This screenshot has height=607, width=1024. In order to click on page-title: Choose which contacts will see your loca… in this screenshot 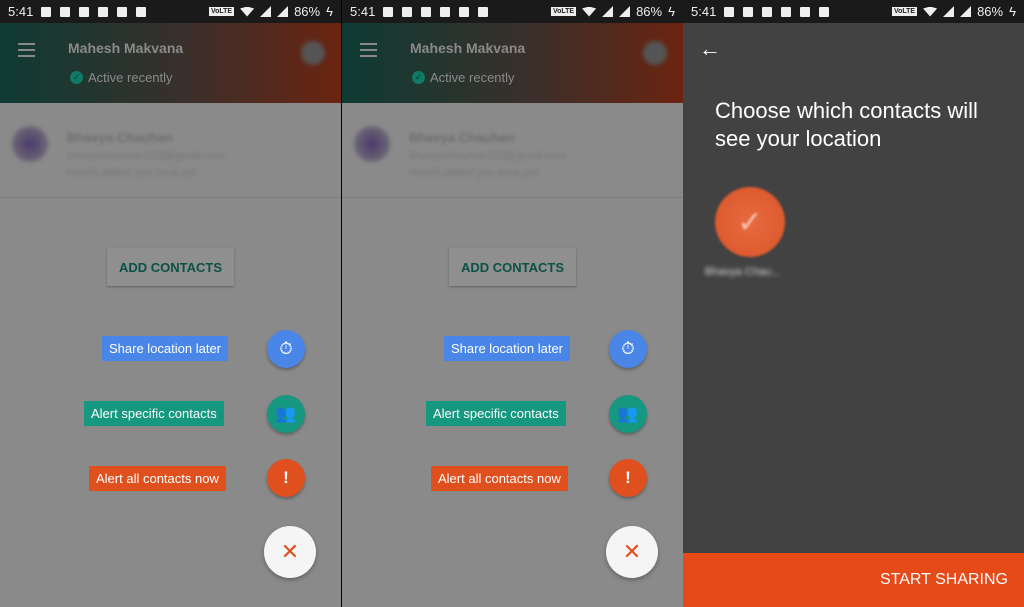, I will do `click(846, 124)`.